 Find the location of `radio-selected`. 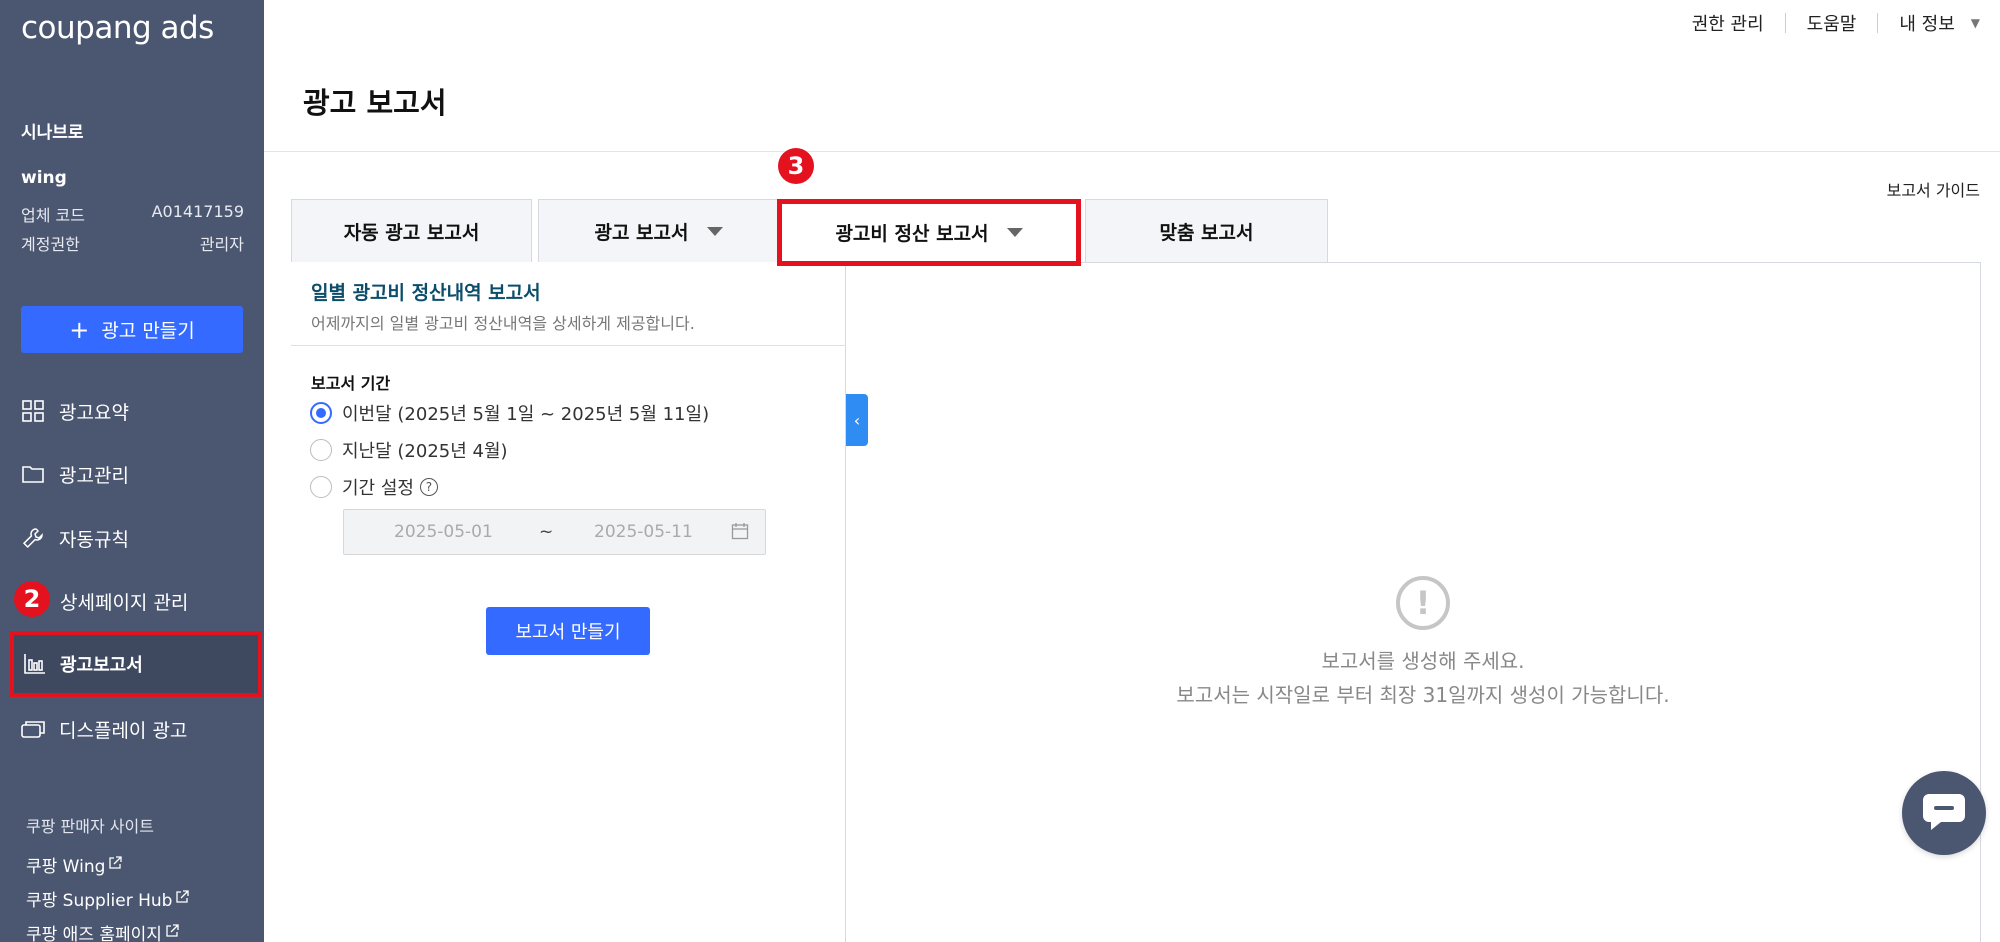

radio-selected is located at coordinates (321, 413).